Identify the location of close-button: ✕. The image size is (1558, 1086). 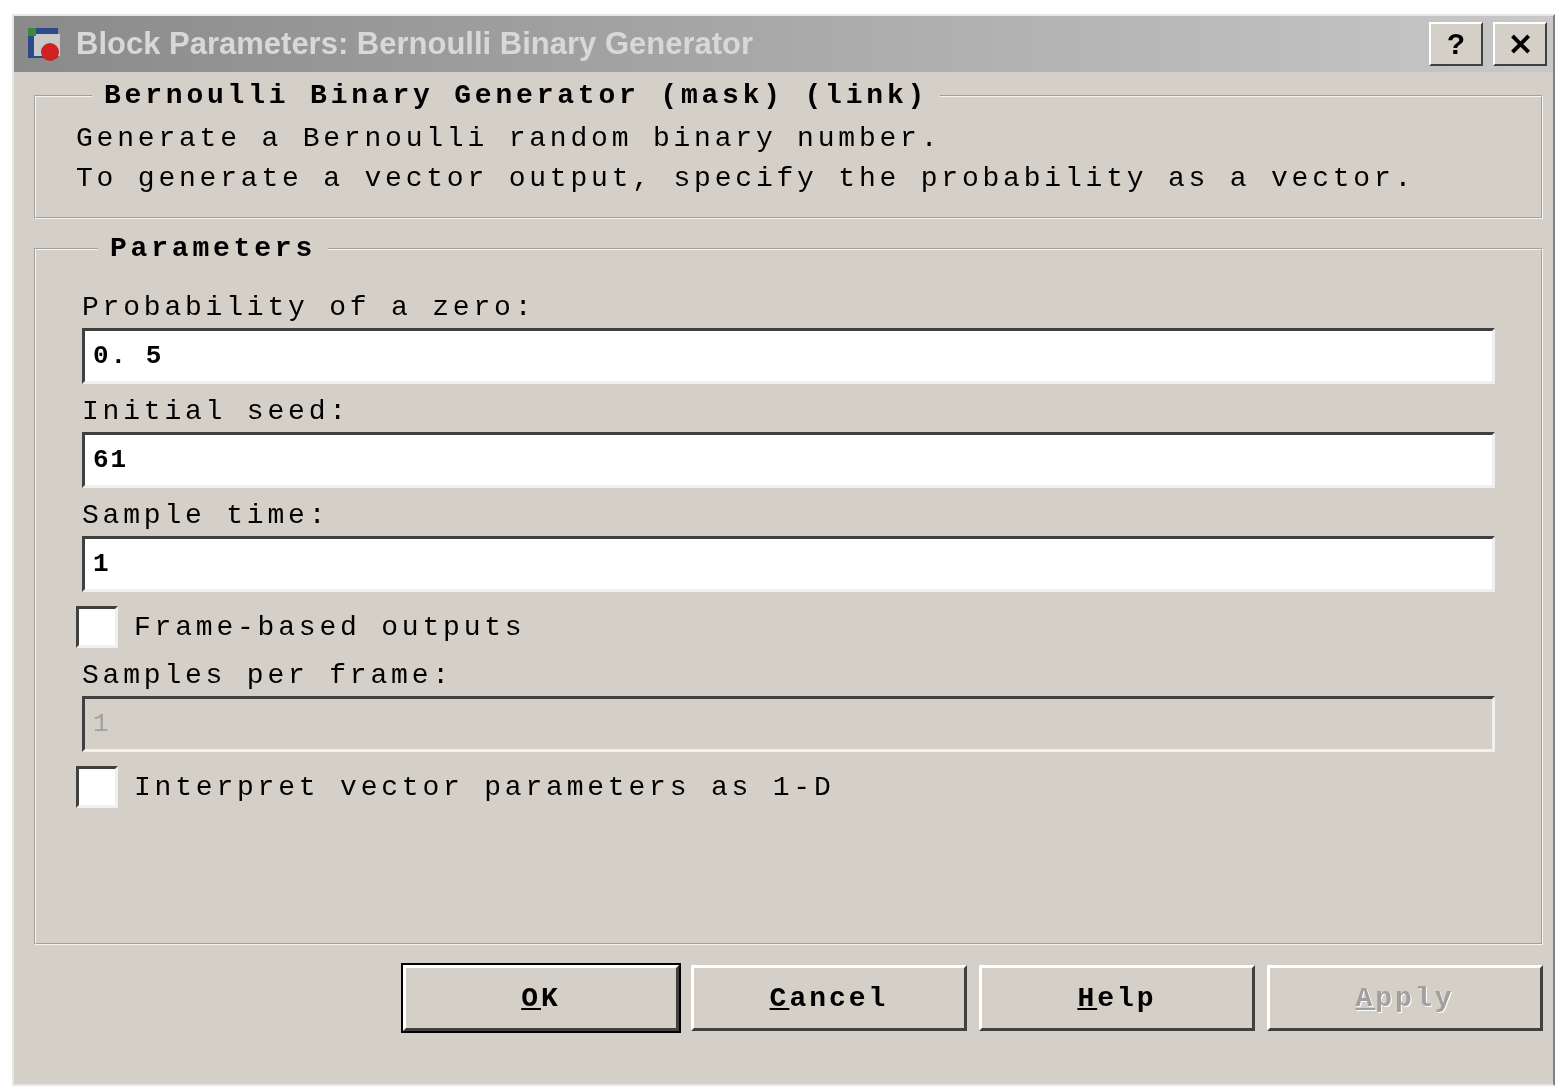
(1520, 44).